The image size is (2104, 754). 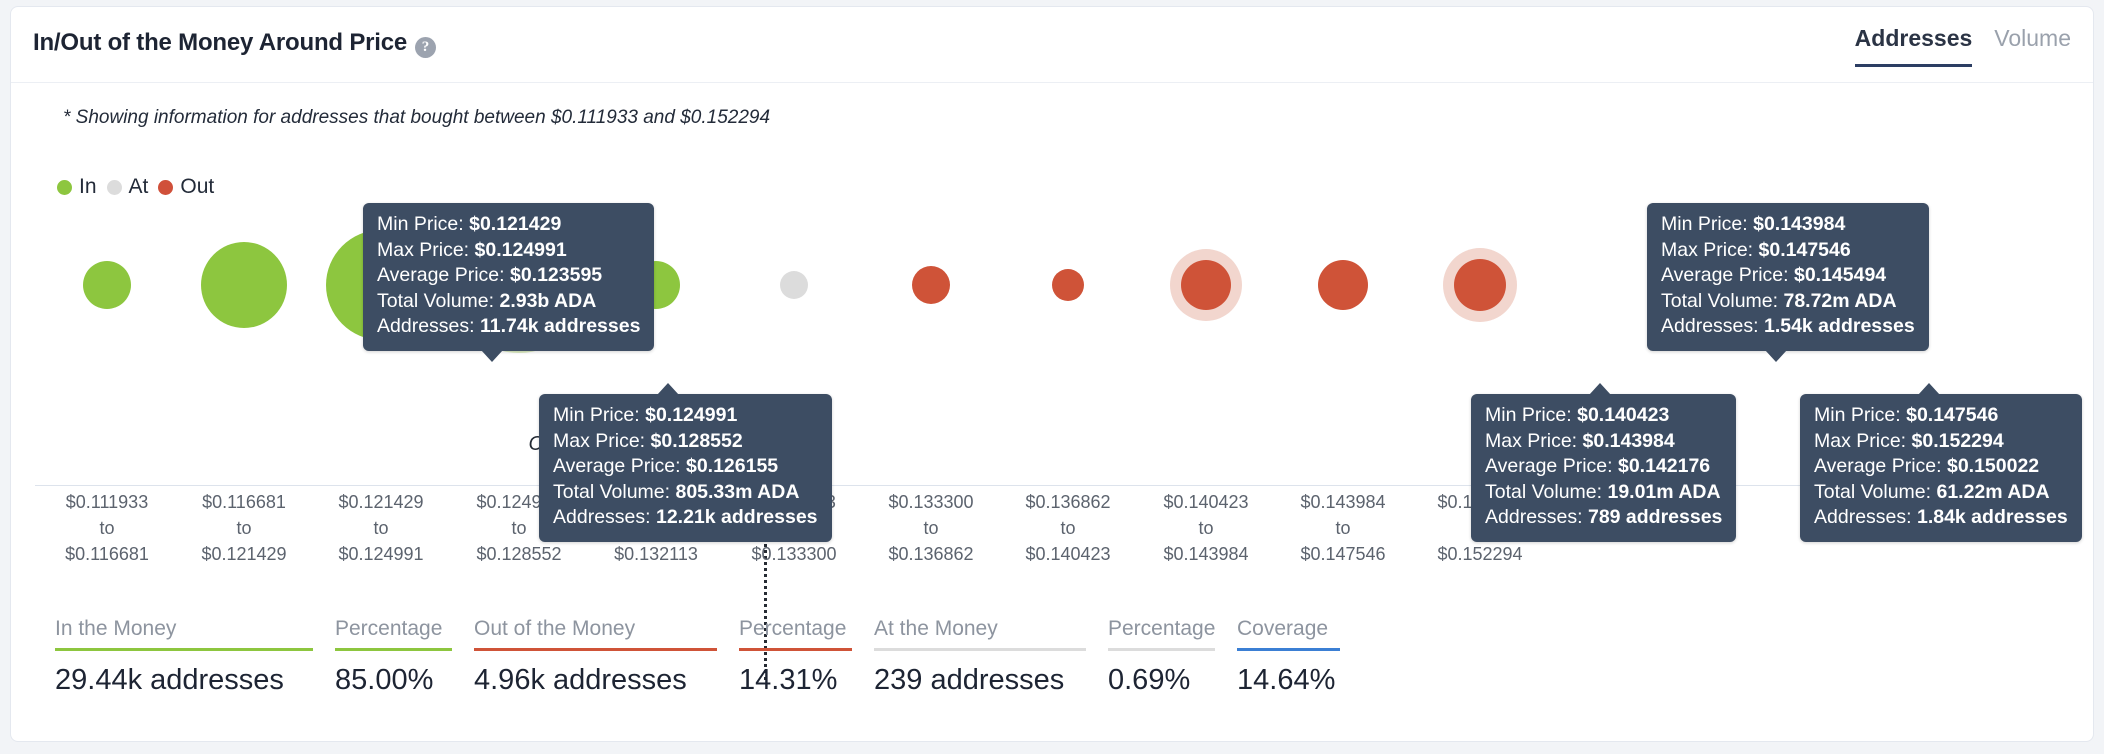 What do you see at coordinates (1205, 528) in the screenshot?
I see `x-tick-8: $0.140423 to $0.143984` at bounding box center [1205, 528].